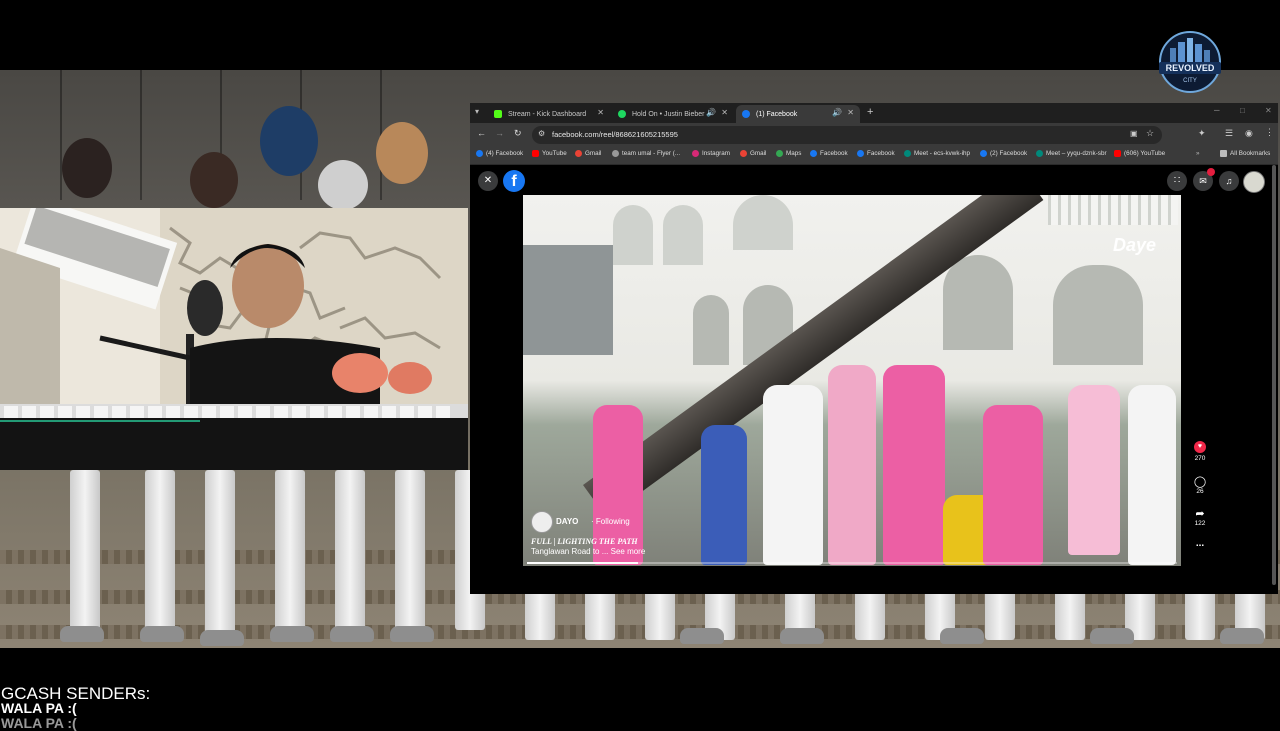  Describe the element at coordinates (1003, 153) in the screenshot. I see `bookmark-item: (2) Facebook` at that location.